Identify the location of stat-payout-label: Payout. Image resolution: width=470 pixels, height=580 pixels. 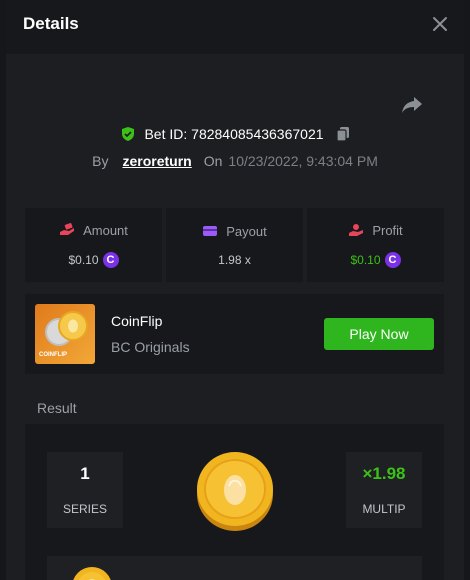
(246, 231).